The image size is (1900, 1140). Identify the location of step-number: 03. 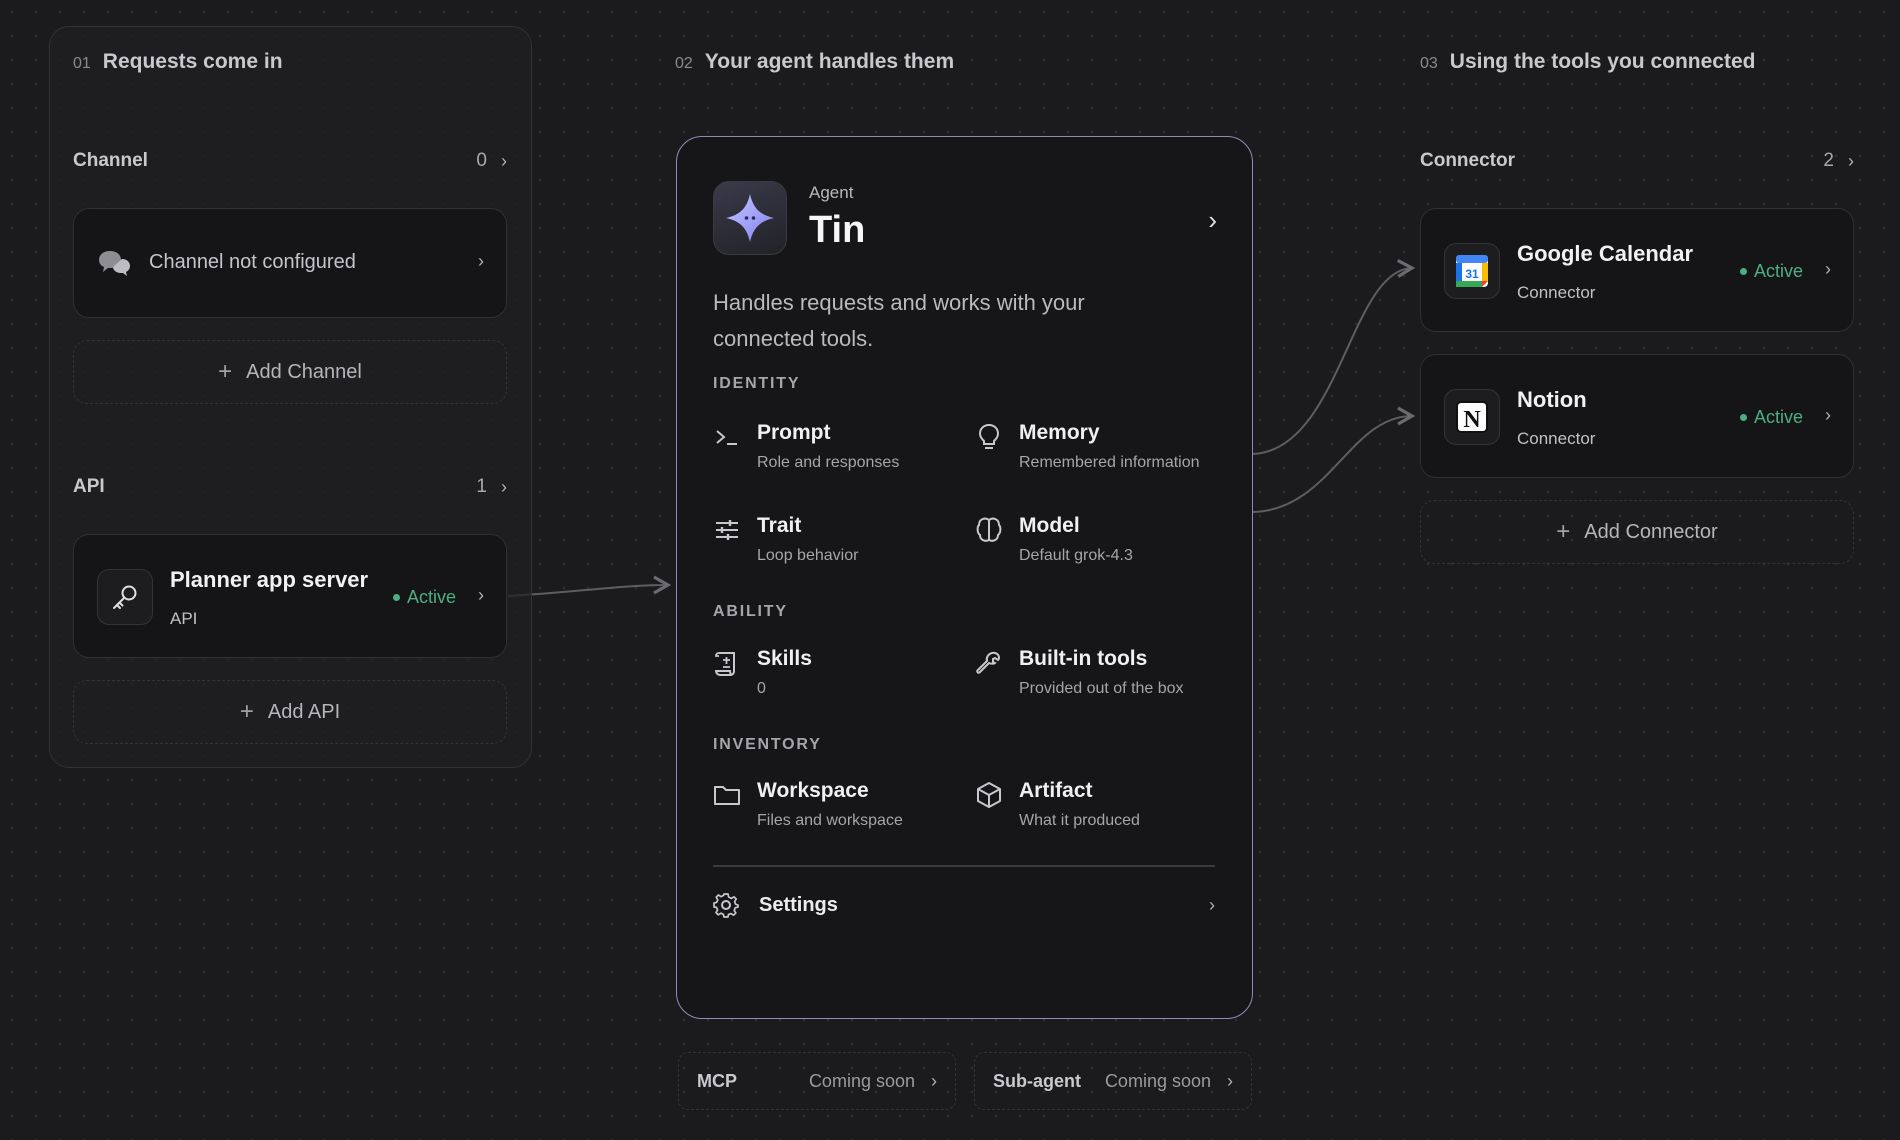
(1429, 63).